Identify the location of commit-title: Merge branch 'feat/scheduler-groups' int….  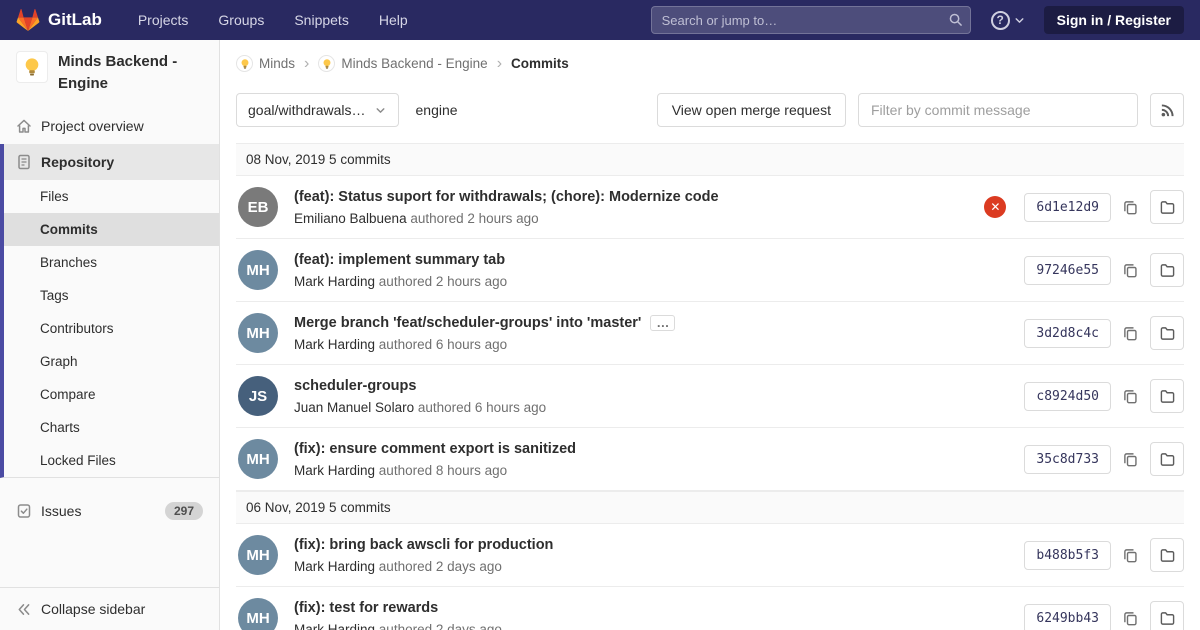
(467, 323).